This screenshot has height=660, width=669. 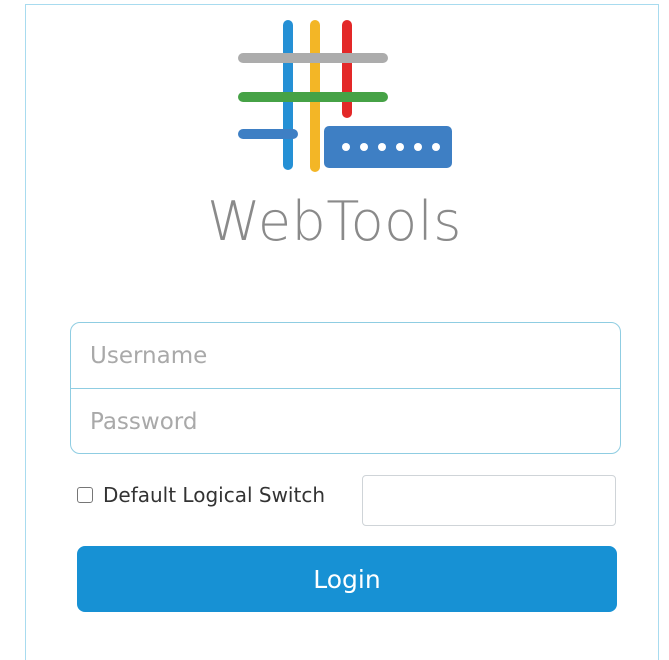 I want to click on password-input, so click(x=345, y=421).